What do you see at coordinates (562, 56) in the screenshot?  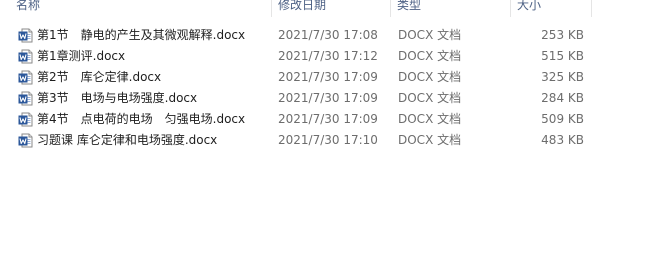 I see `file-size: 515 KB` at bounding box center [562, 56].